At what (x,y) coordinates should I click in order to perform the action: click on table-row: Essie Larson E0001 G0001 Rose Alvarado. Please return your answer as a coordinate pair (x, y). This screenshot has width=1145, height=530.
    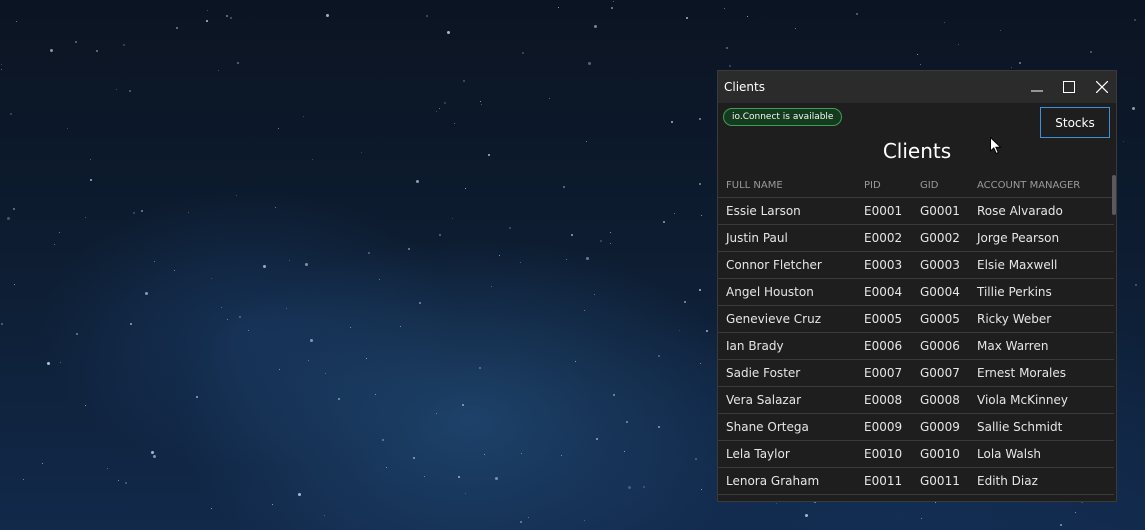
    Looking at the image, I should click on (916, 211).